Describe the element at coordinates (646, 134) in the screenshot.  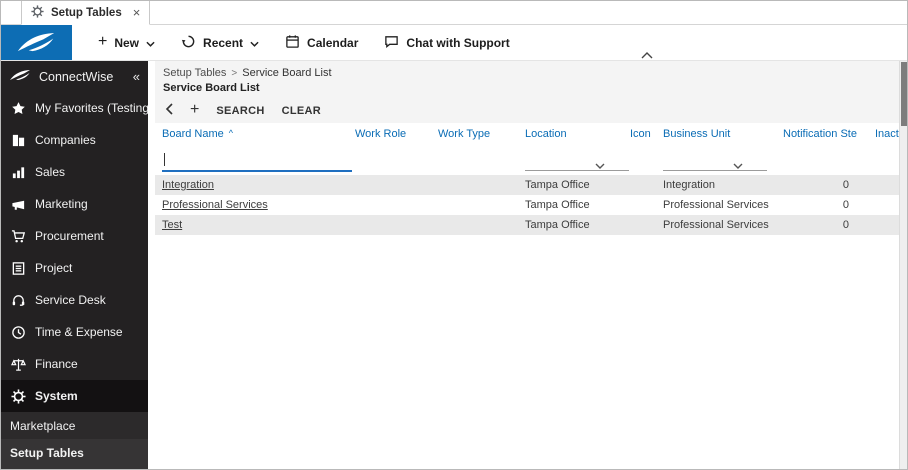
I see `column-icon: Icon` at that location.